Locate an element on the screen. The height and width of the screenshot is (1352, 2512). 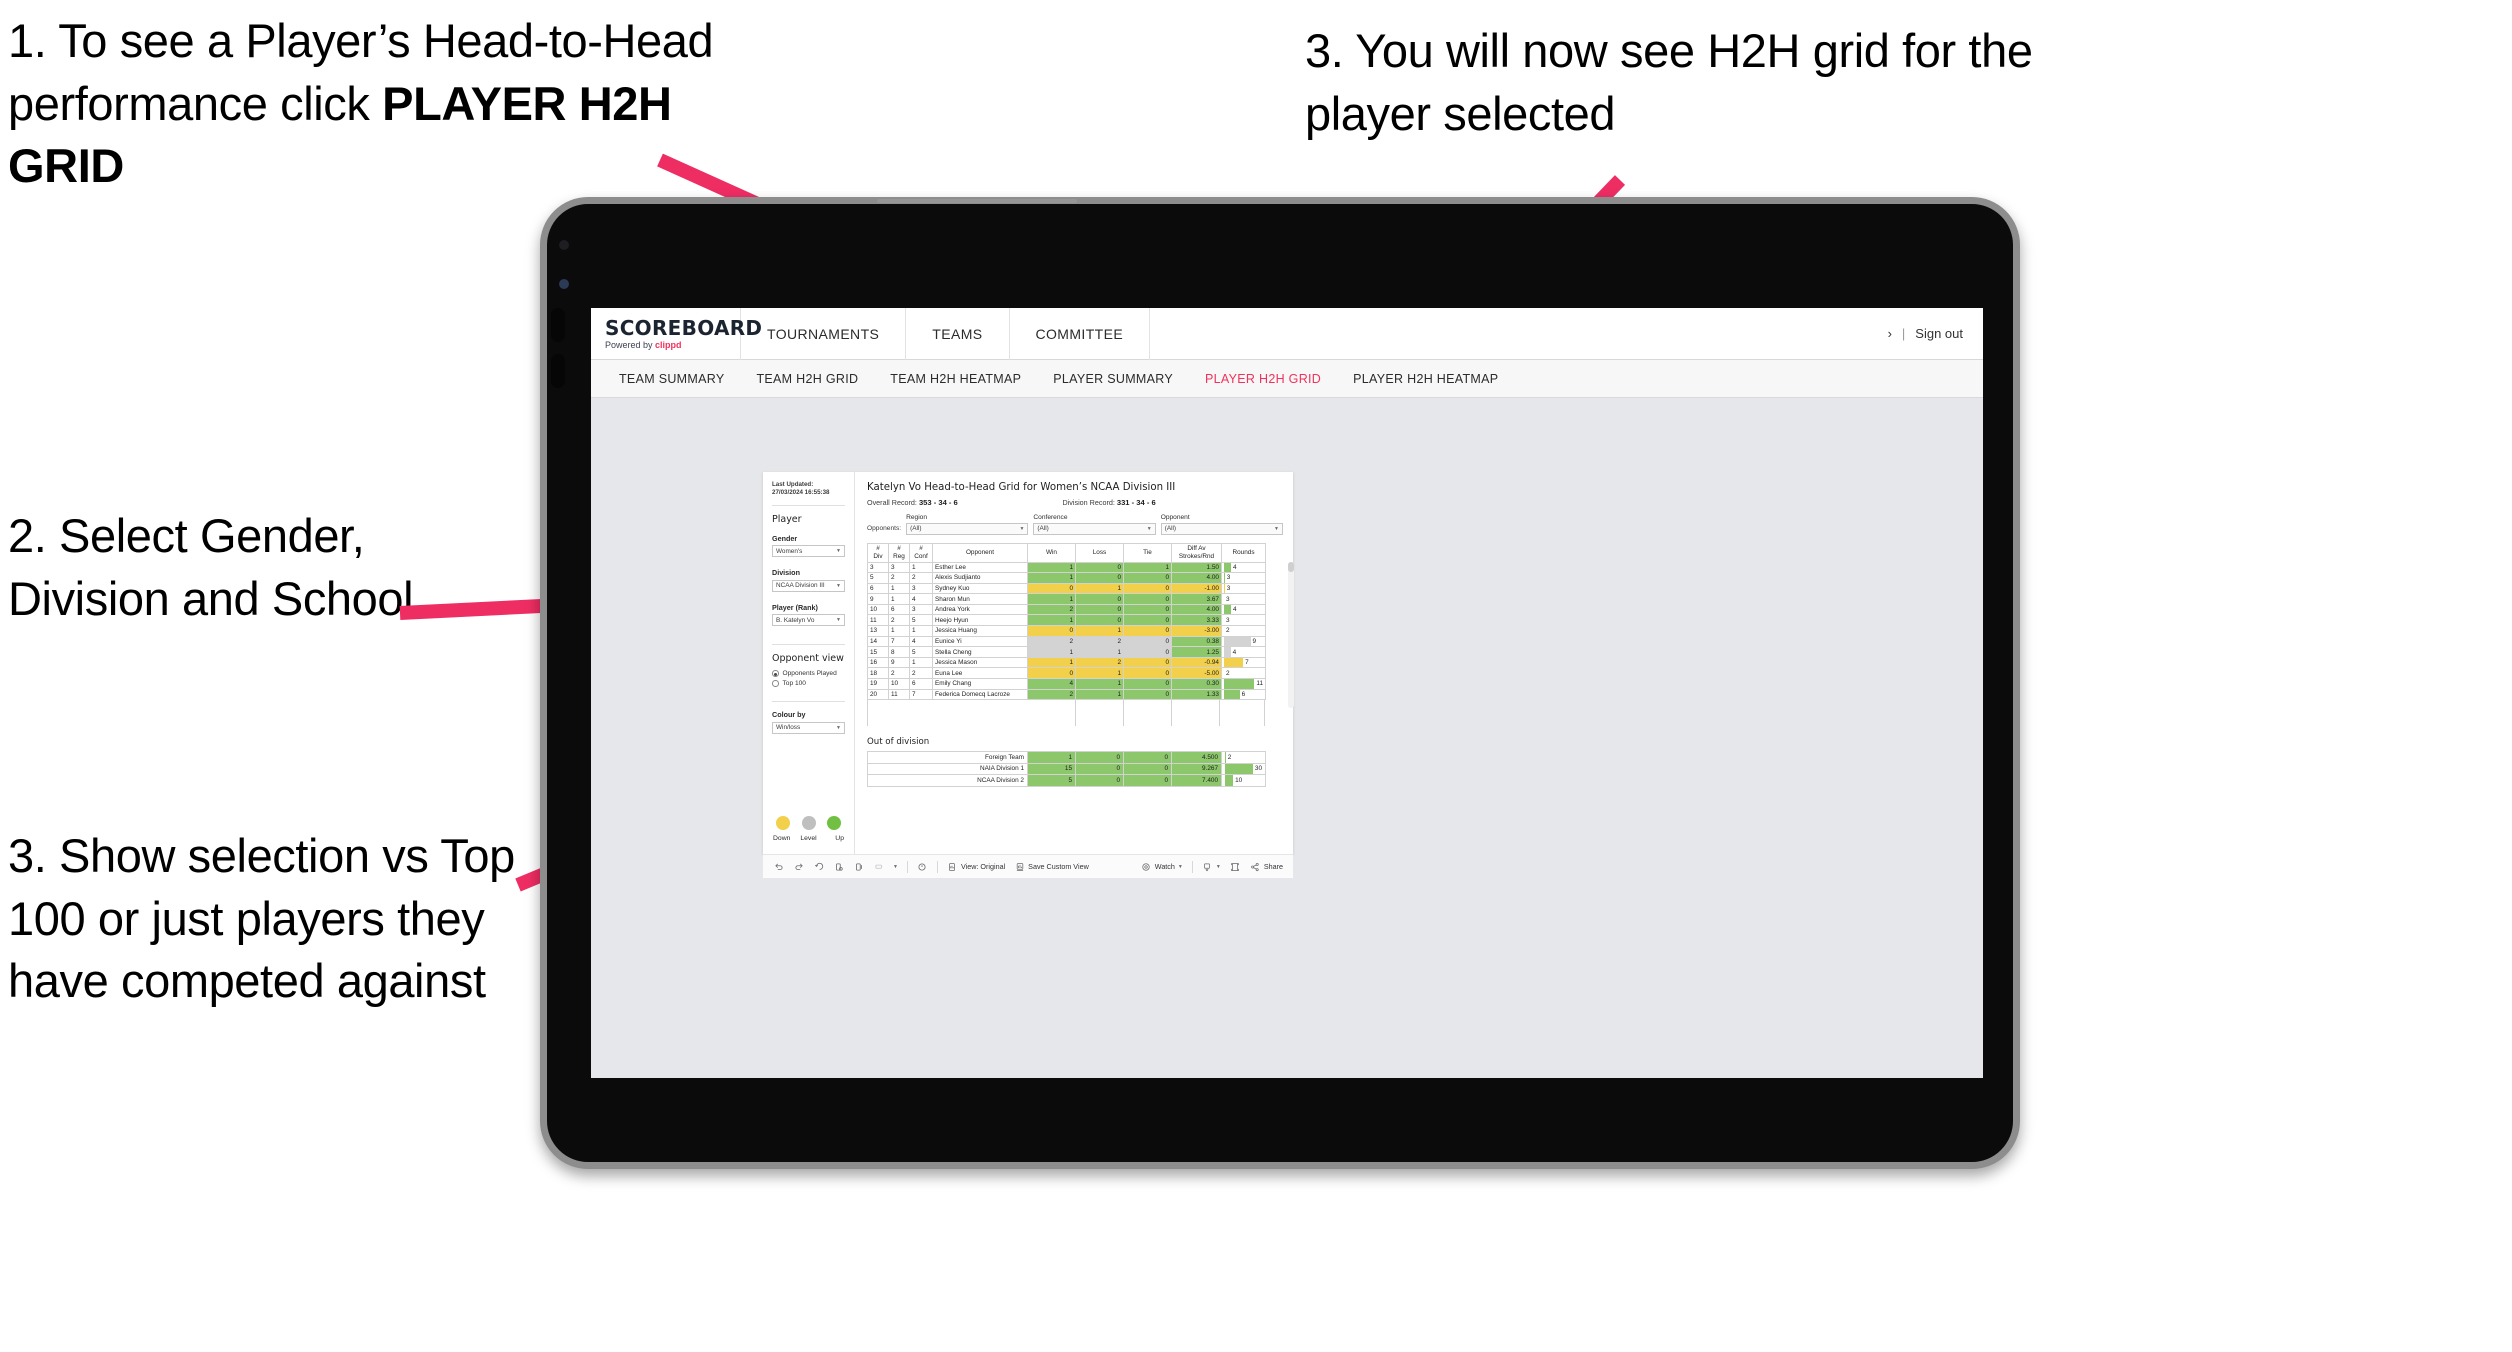
col-win: Win is located at coordinates (1051, 552).